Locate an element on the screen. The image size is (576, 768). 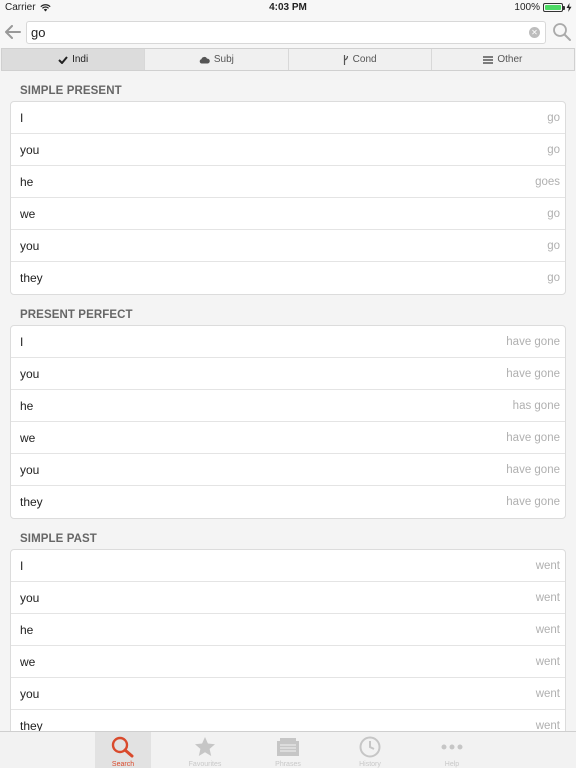
battery-percent: 100% is located at coordinates (527, 7).